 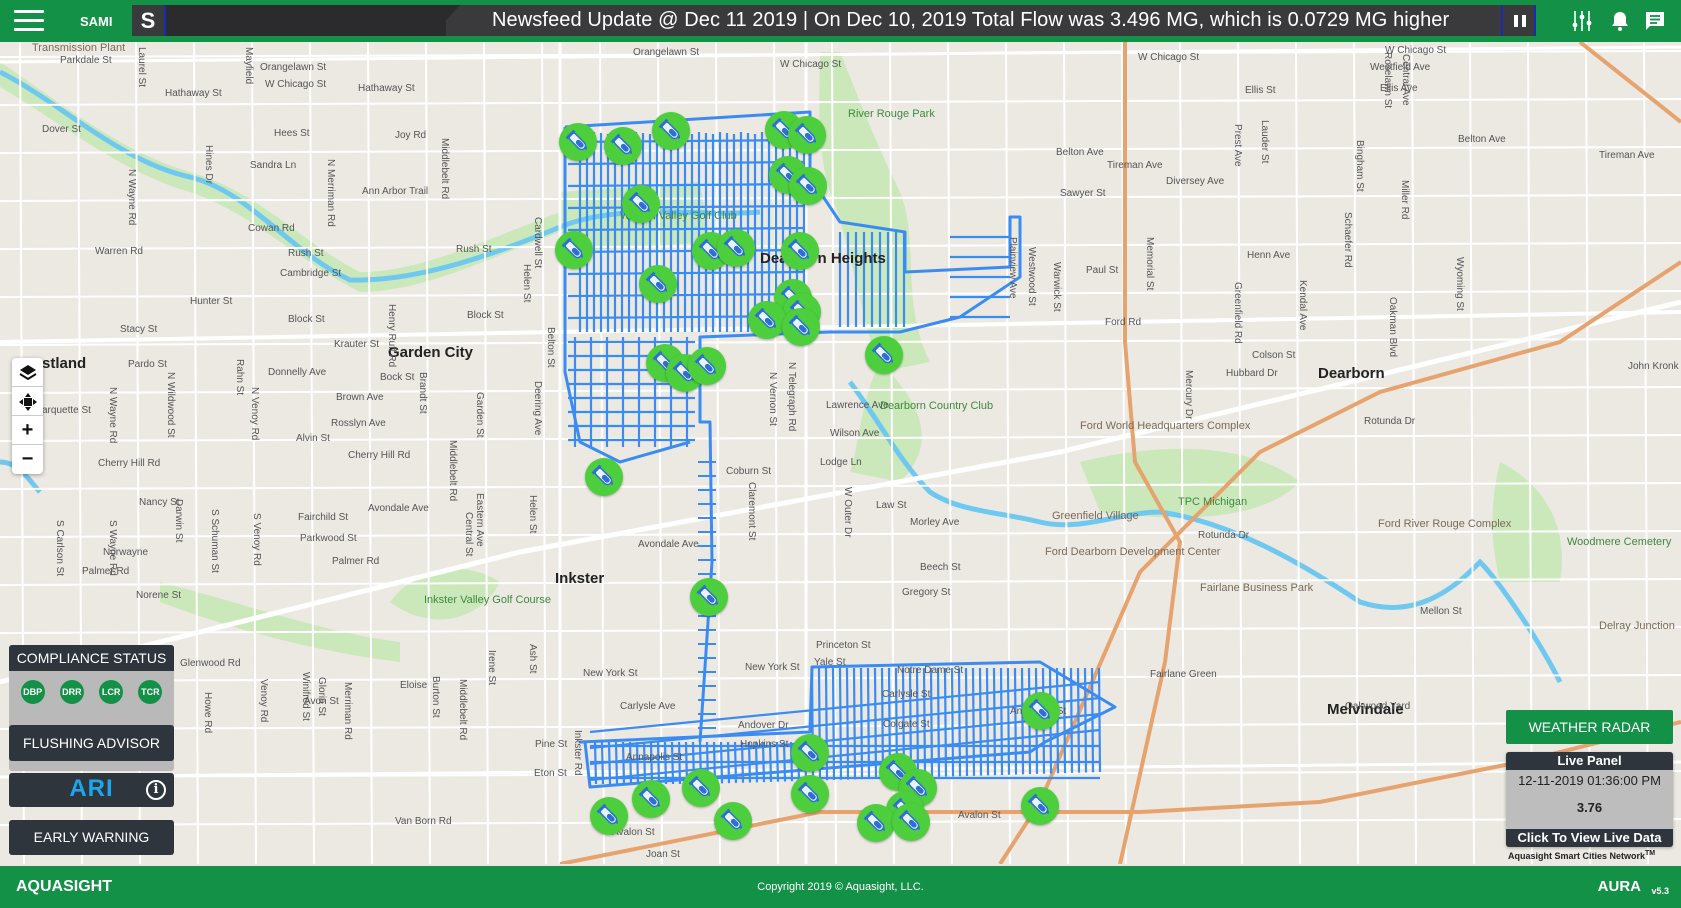 I want to click on bell-icon, so click(x=1620, y=21).